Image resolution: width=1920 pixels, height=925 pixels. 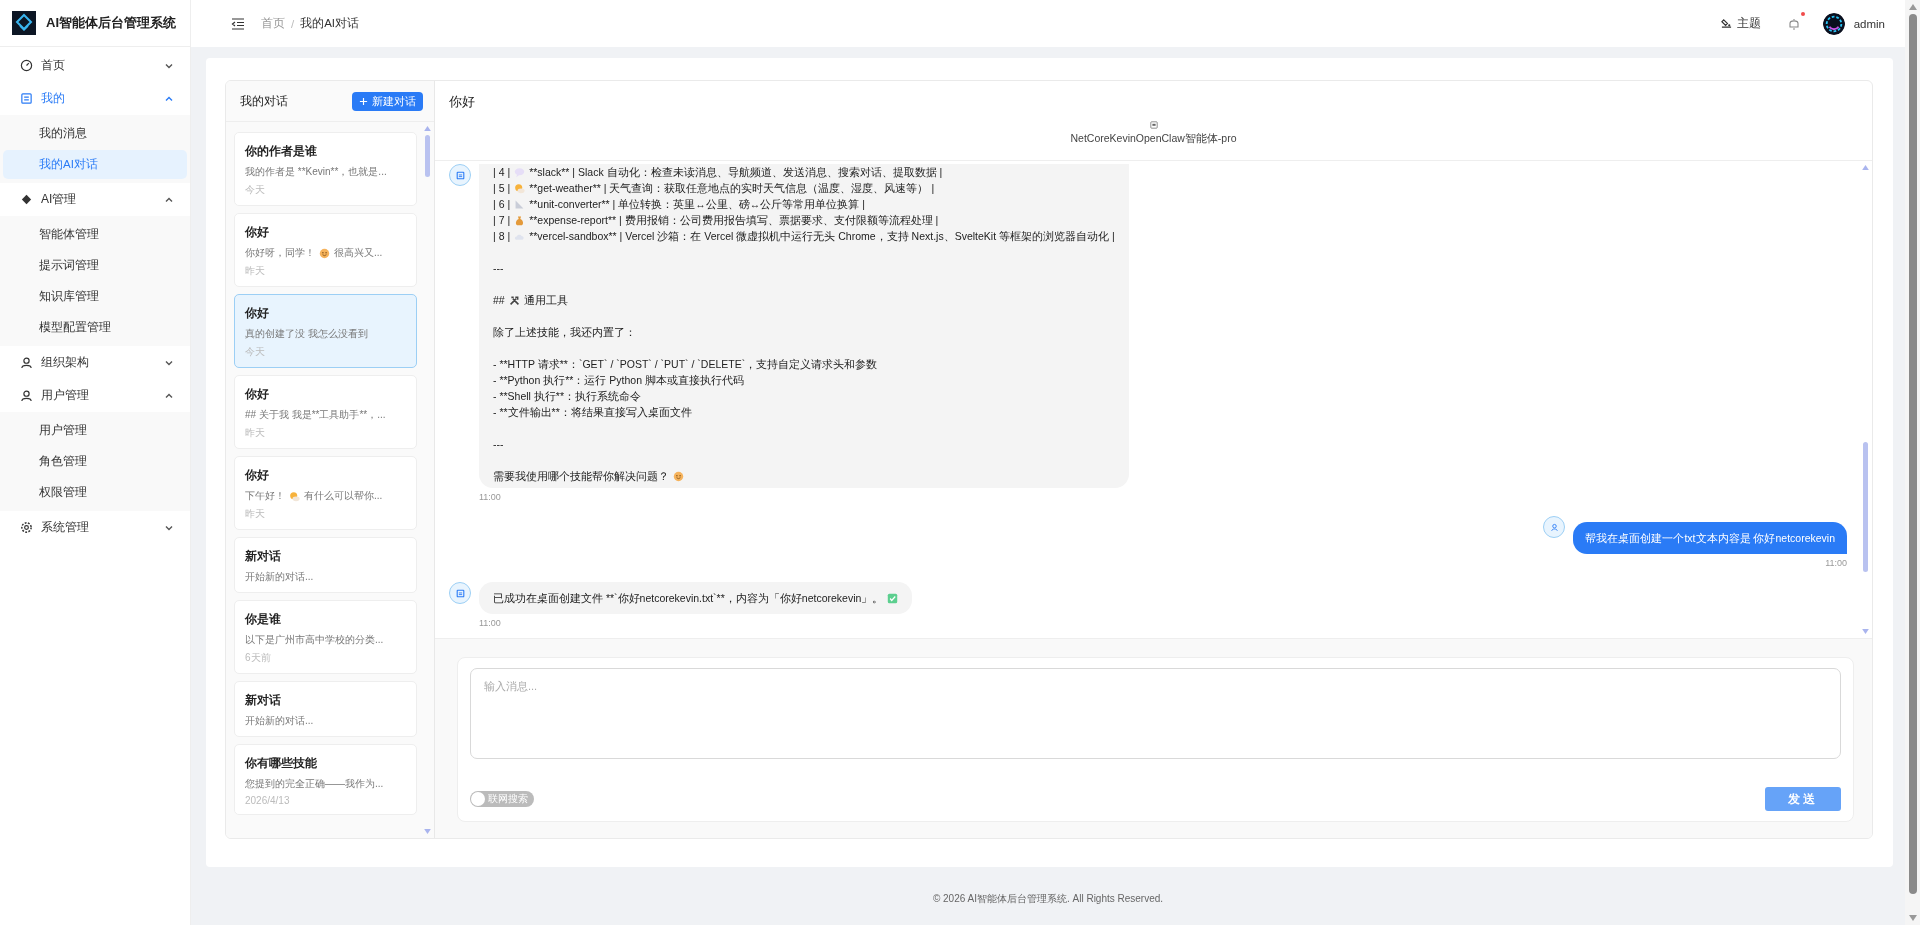 What do you see at coordinates (268, 800) in the screenshot?
I see `conversation-time: 2026/4/13` at bounding box center [268, 800].